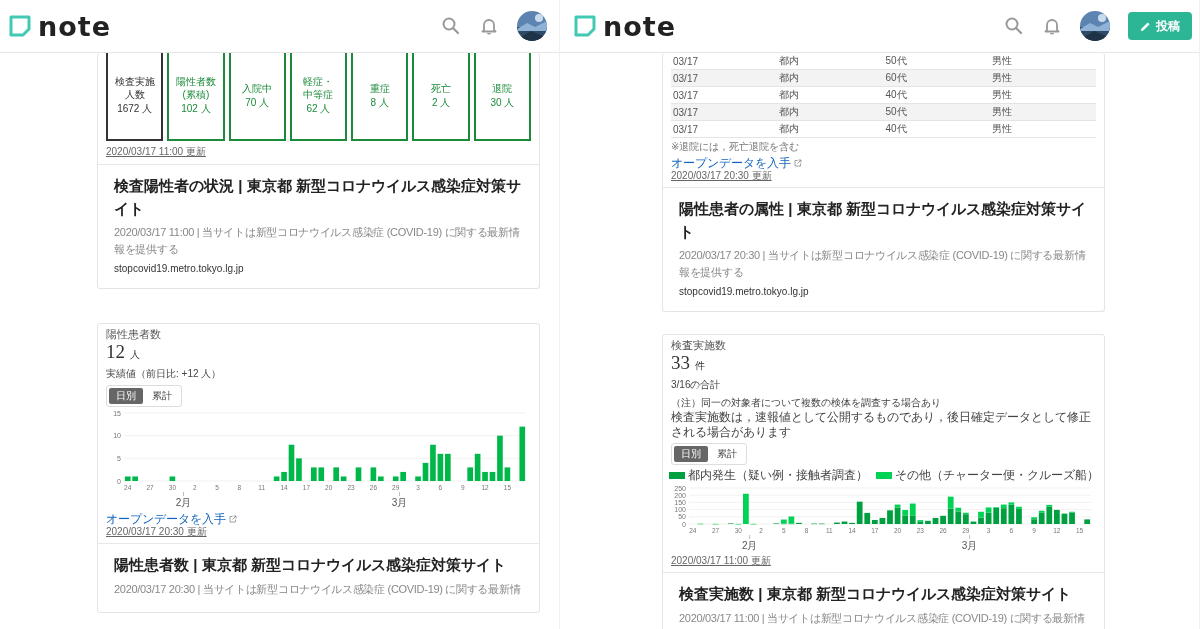 This screenshot has height=629, width=1200. I want to click on stat-label: (累積), so click(196, 95).